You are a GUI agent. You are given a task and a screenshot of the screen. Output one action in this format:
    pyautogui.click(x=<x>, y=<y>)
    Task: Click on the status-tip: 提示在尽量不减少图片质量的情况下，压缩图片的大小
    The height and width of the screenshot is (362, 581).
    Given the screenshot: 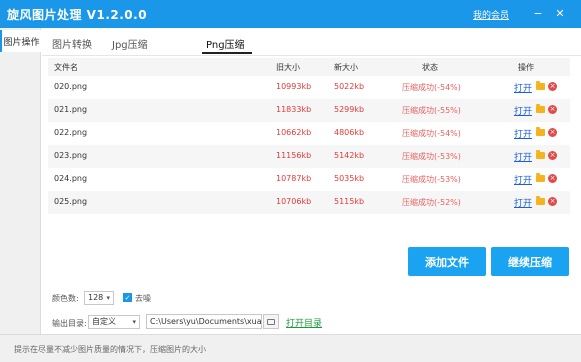 What is the action you would take?
    pyautogui.click(x=110, y=349)
    